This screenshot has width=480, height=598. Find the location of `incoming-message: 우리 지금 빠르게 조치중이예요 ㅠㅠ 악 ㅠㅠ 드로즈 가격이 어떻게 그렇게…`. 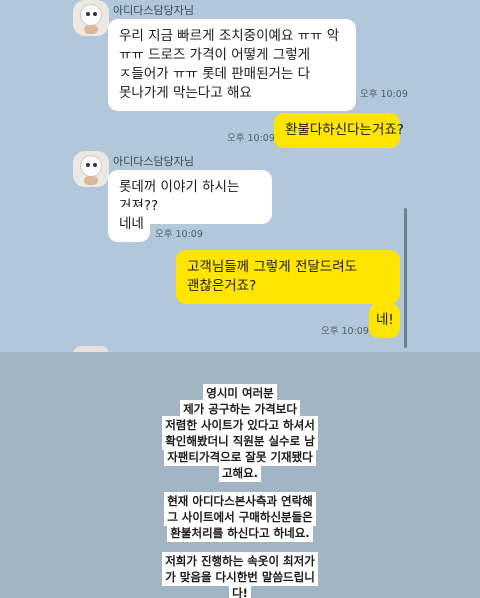

incoming-message: 우리 지금 빠르게 조치중이예요 ㅠㅠ 악 ㅠㅠ 드로즈 가격이 어떻게 그렇게… is located at coordinates (232, 65).